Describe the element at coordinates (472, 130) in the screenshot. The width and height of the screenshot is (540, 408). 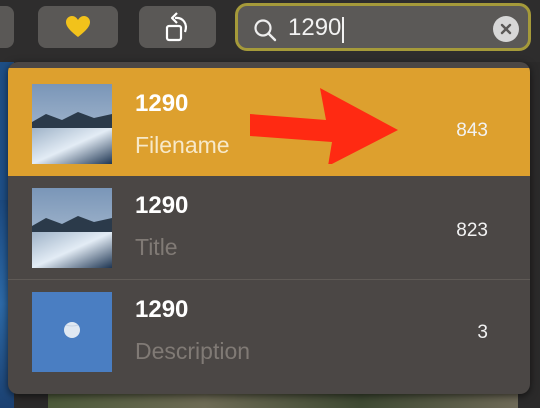
I see `result-count: 843` at that location.